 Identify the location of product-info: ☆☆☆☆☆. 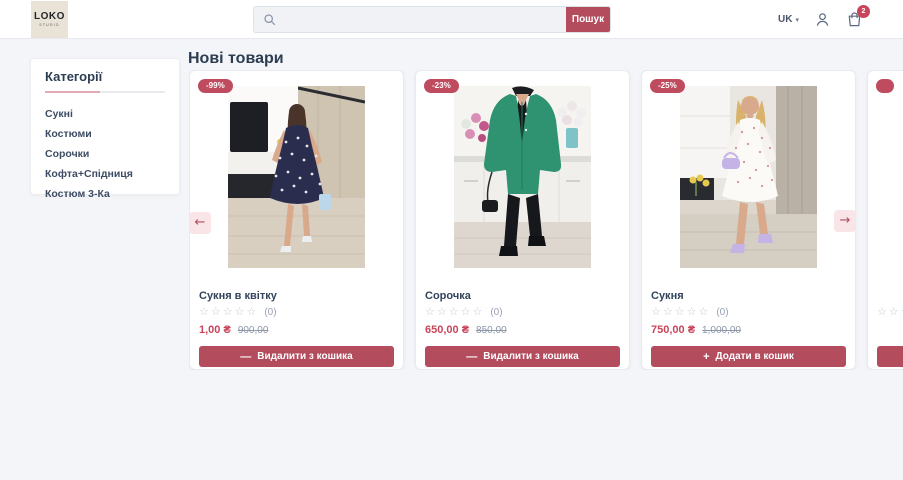
(885, 317).